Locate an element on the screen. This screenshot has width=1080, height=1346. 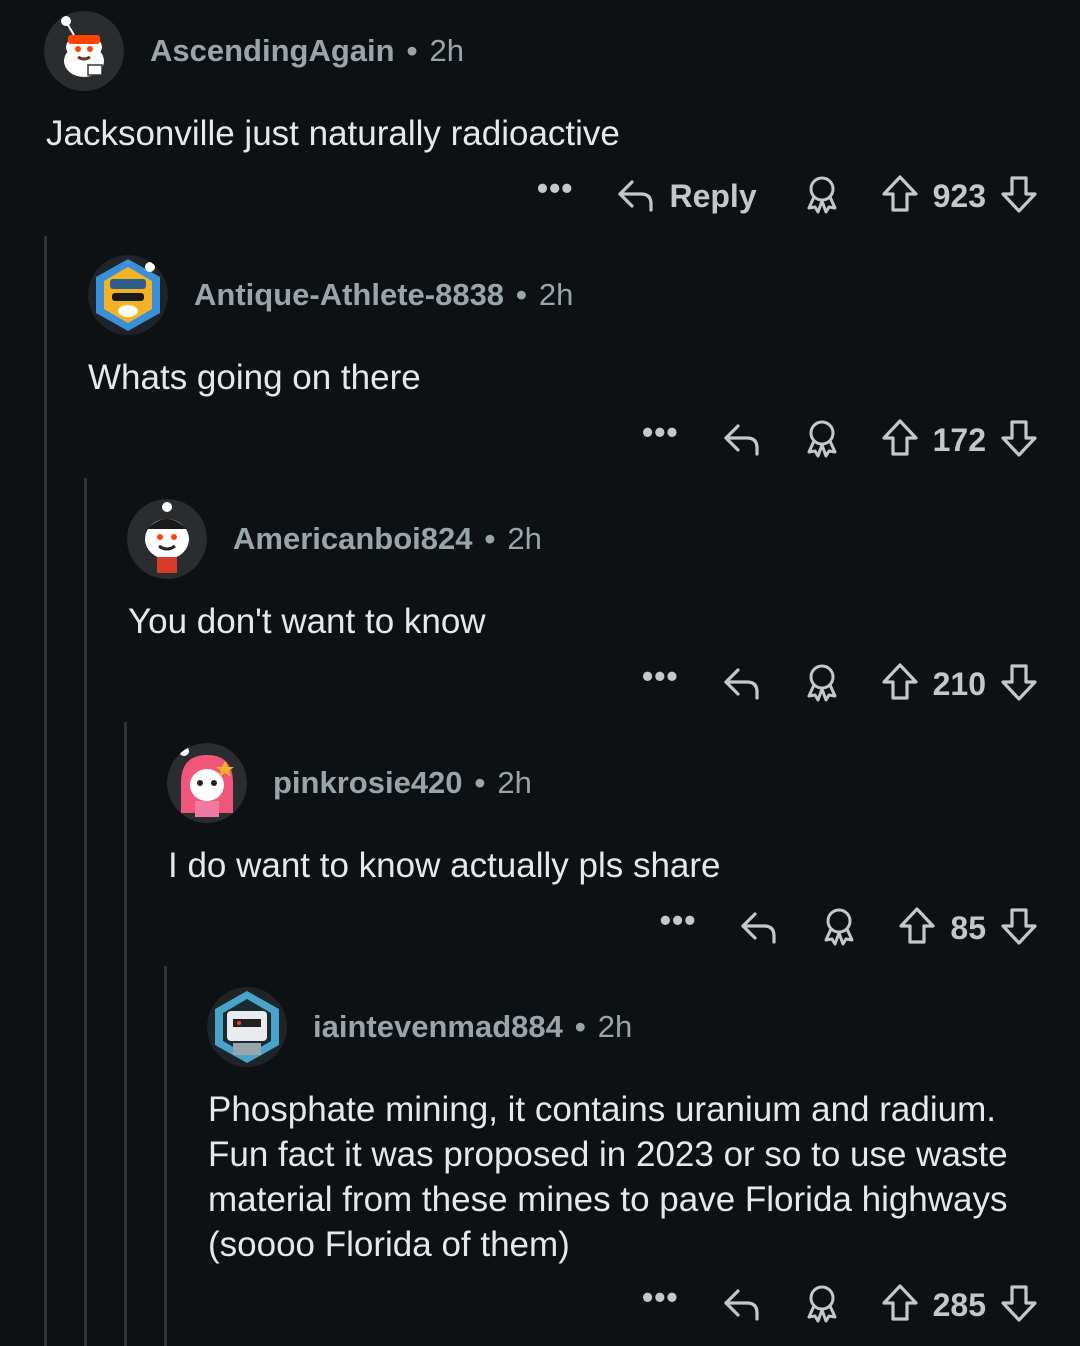
comment-actions: ••• 285 is located at coordinates (840, 1305).